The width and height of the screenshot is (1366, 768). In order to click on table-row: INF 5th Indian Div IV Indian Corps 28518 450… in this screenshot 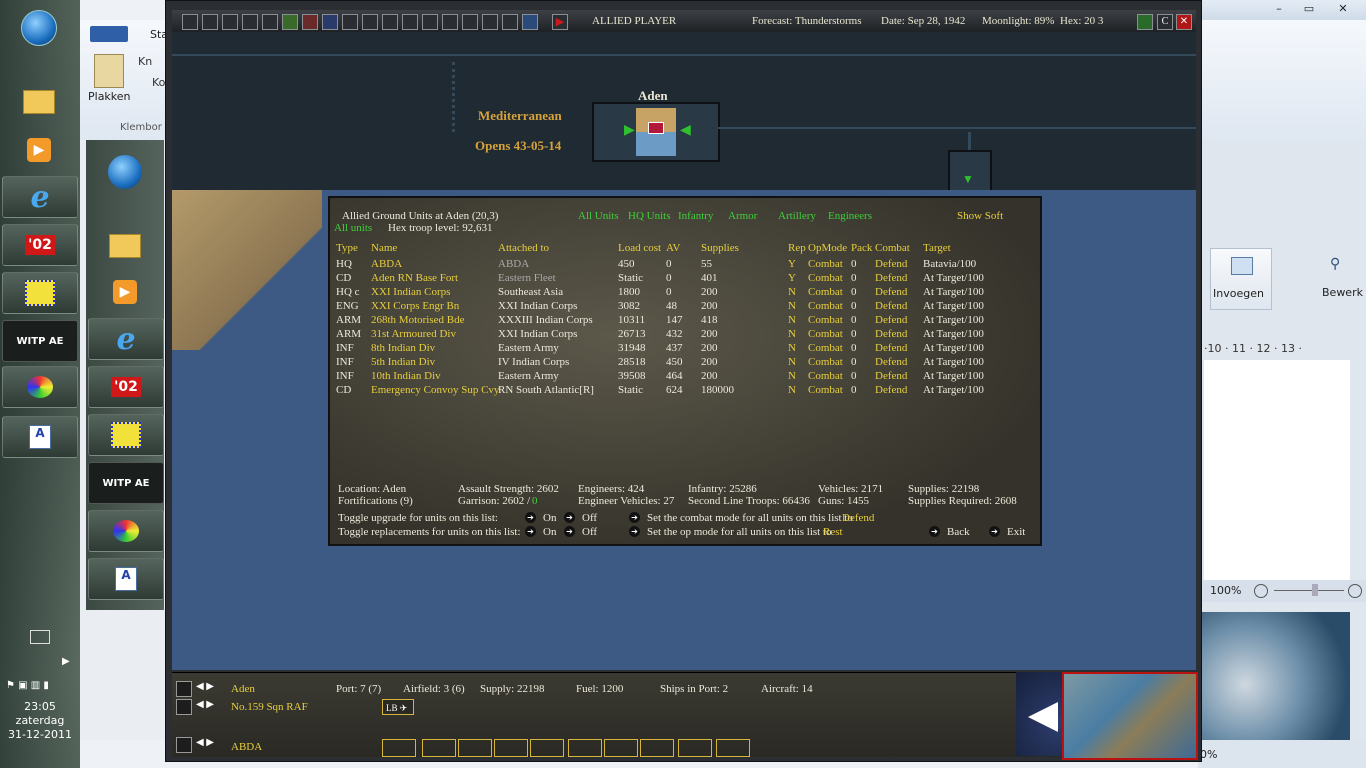, I will do `click(680, 363)`.